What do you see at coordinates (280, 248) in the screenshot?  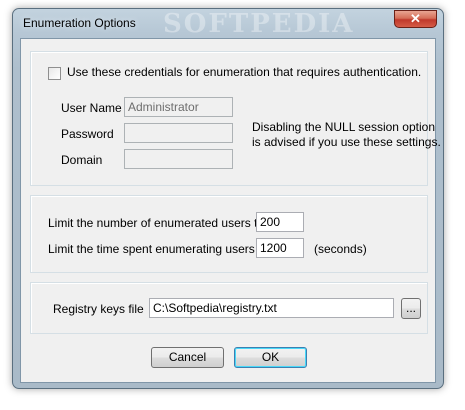 I see `time-limit-input: 1200` at bounding box center [280, 248].